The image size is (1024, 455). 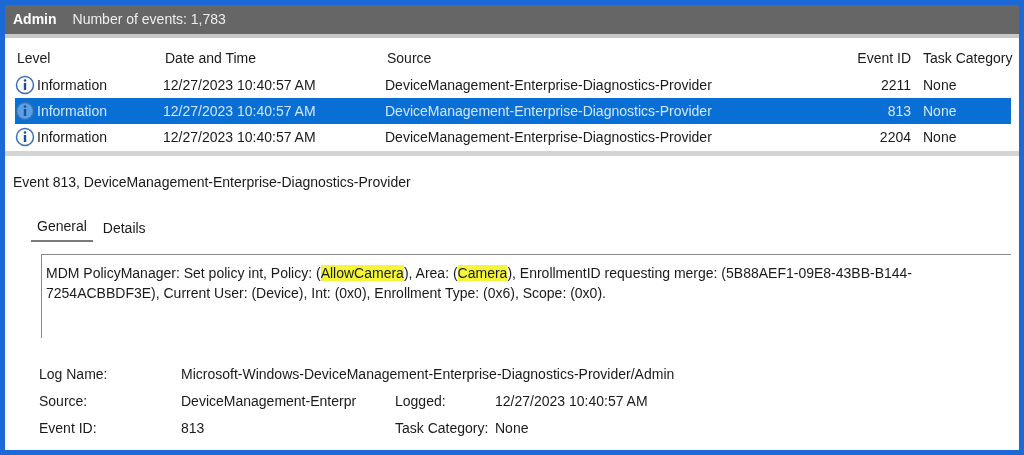 What do you see at coordinates (512, 428) in the screenshot?
I see `field-value: None` at bounding box center [512, 428].